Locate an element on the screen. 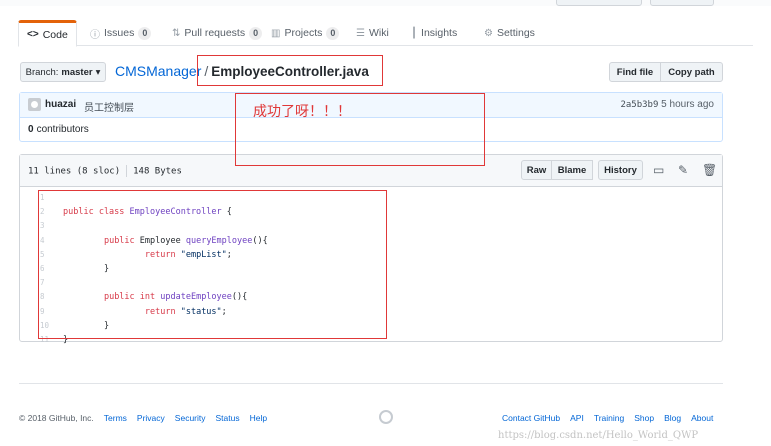  branch-select-button: Branch: master ▾ is located at coordinates (63, 72).